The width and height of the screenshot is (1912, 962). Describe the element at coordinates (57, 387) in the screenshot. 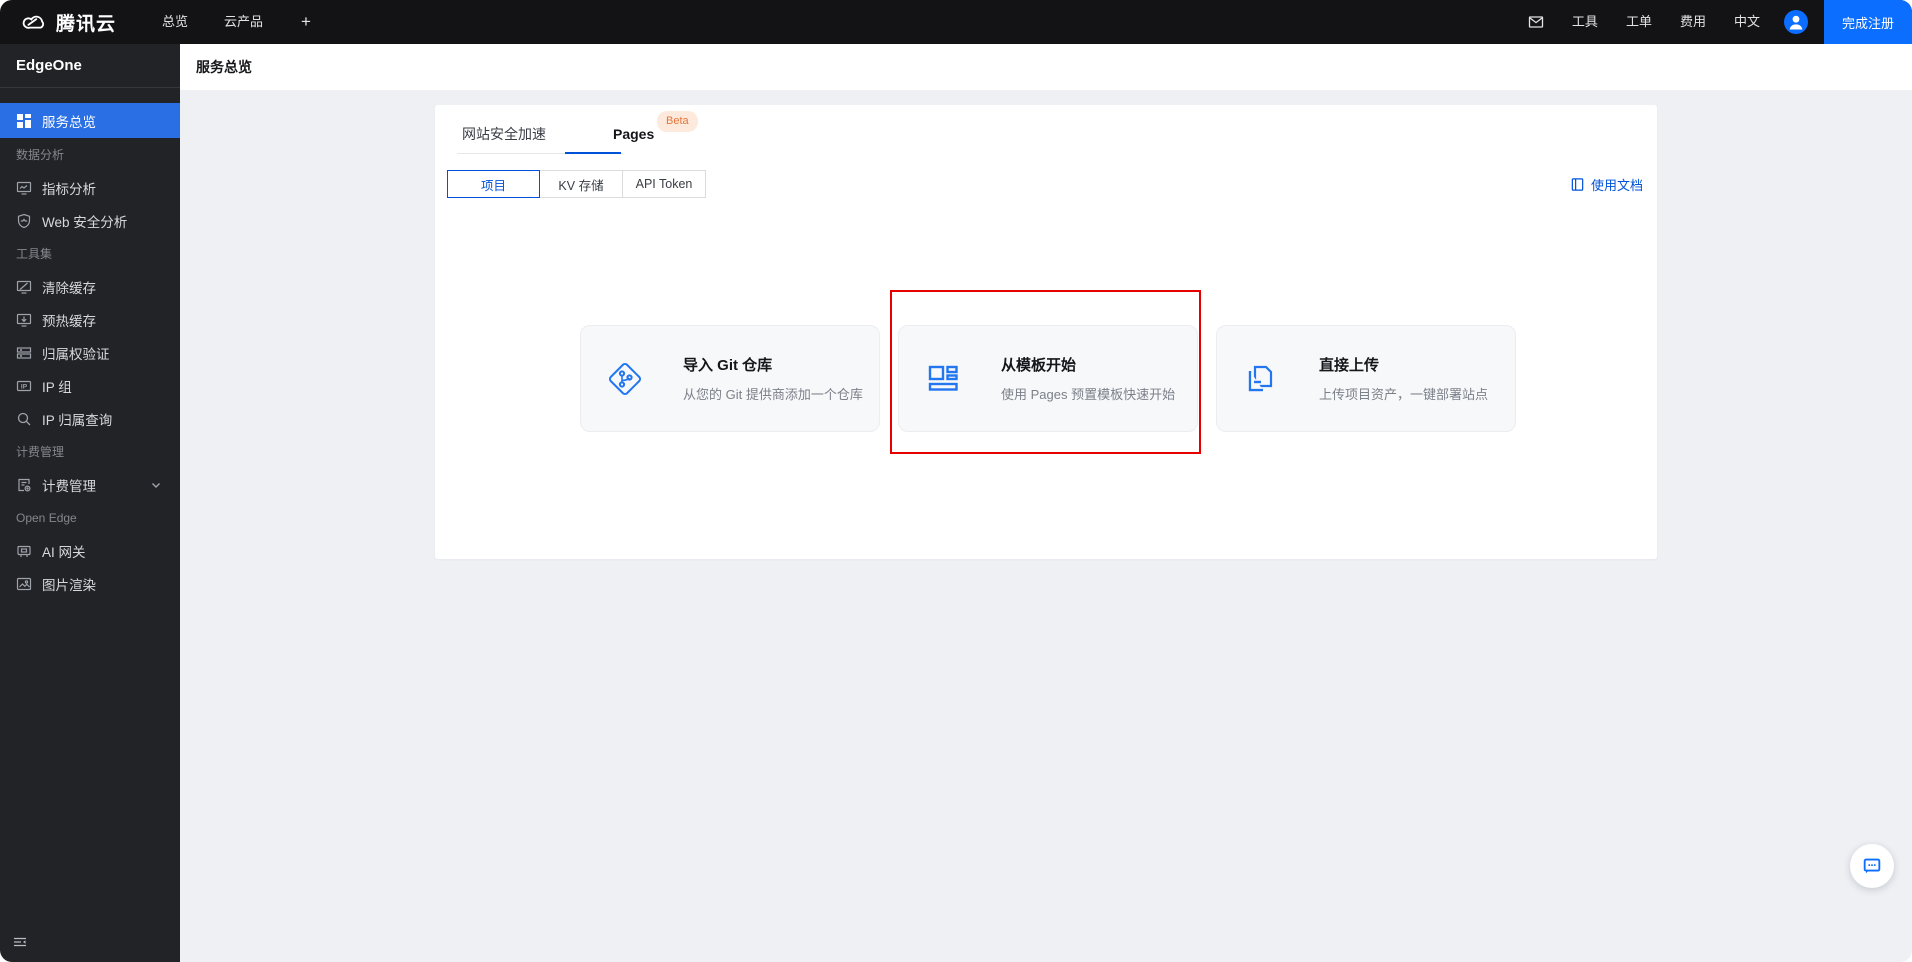

I see `sidebar-item-label: IP 组` at that location.